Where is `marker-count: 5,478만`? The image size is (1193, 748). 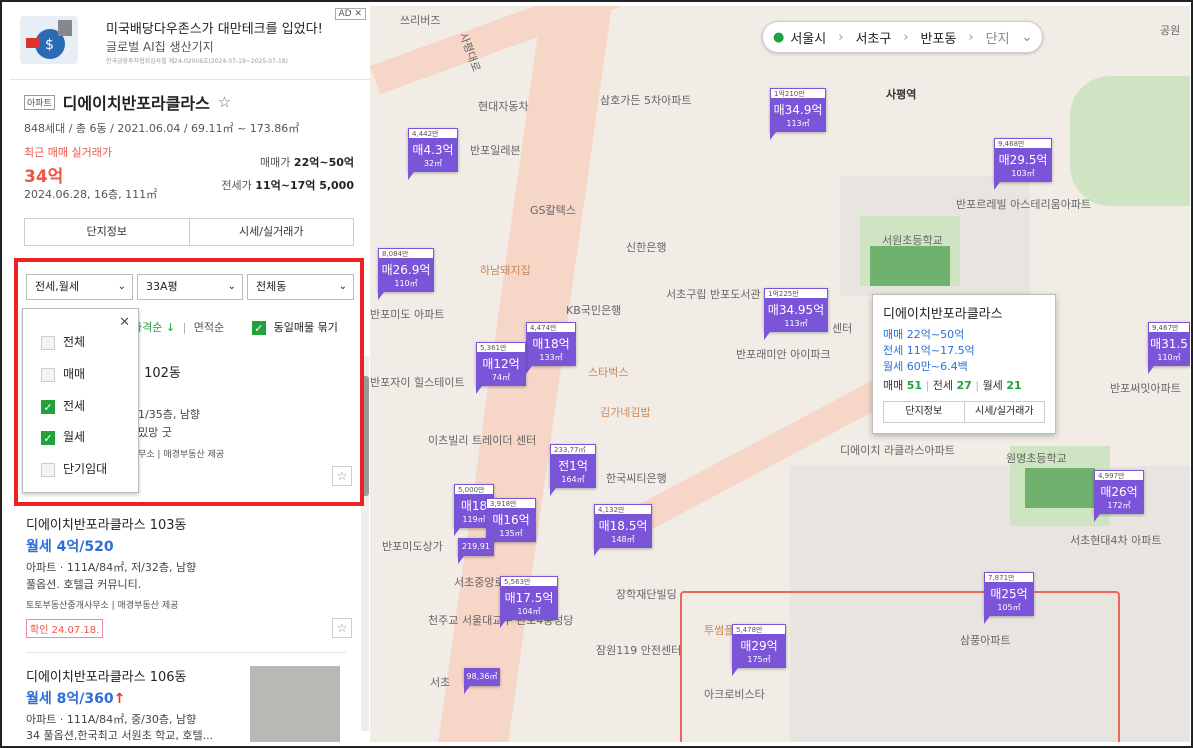
marker-count: 5,478만 is located at coordinates (759, 629).